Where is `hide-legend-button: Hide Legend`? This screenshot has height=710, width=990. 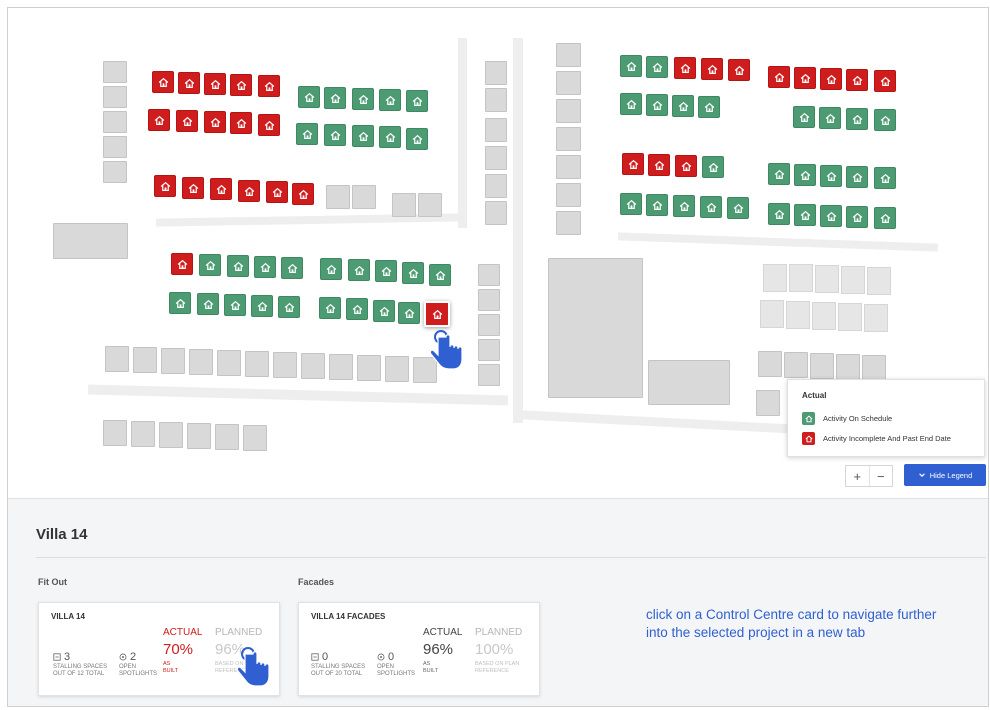
hide-legend-button: Hide Legend is located at coordinates (945, 475).